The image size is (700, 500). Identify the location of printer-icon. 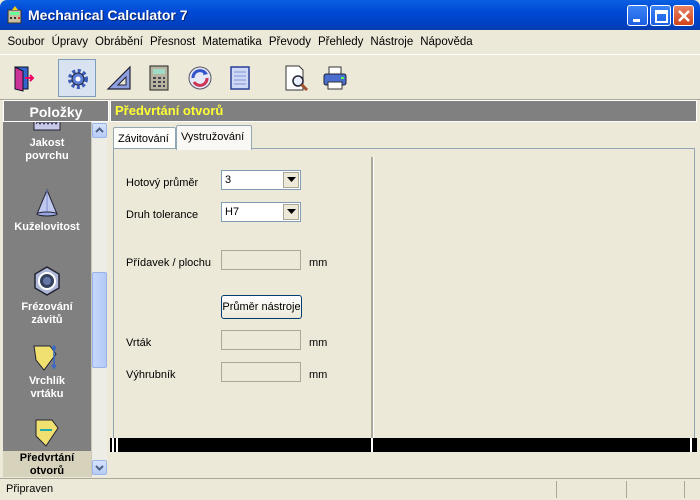
(335, 78).